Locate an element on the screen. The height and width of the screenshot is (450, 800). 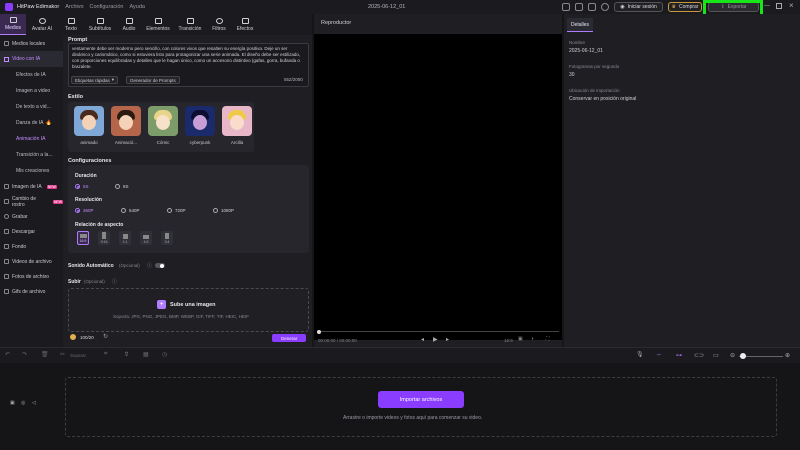
tab-audio: Audio is located at coordinates (129, 24).